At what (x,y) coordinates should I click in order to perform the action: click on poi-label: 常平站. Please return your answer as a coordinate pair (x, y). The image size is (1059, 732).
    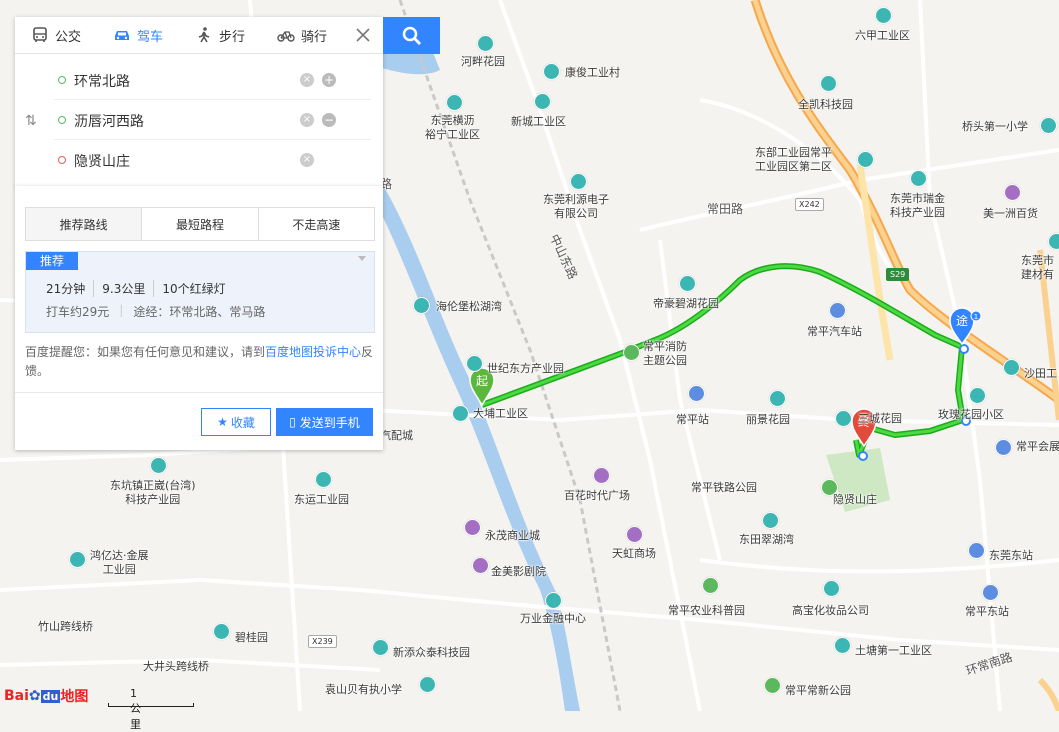
    Looking at the image, I should click on (692, 420).